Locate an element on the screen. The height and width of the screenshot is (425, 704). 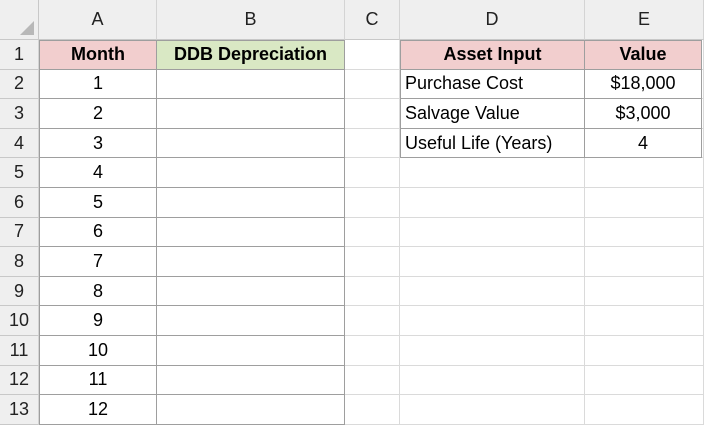
ddb-depreciation-header: DDB Depreciation is located at coordinates (251, 55).